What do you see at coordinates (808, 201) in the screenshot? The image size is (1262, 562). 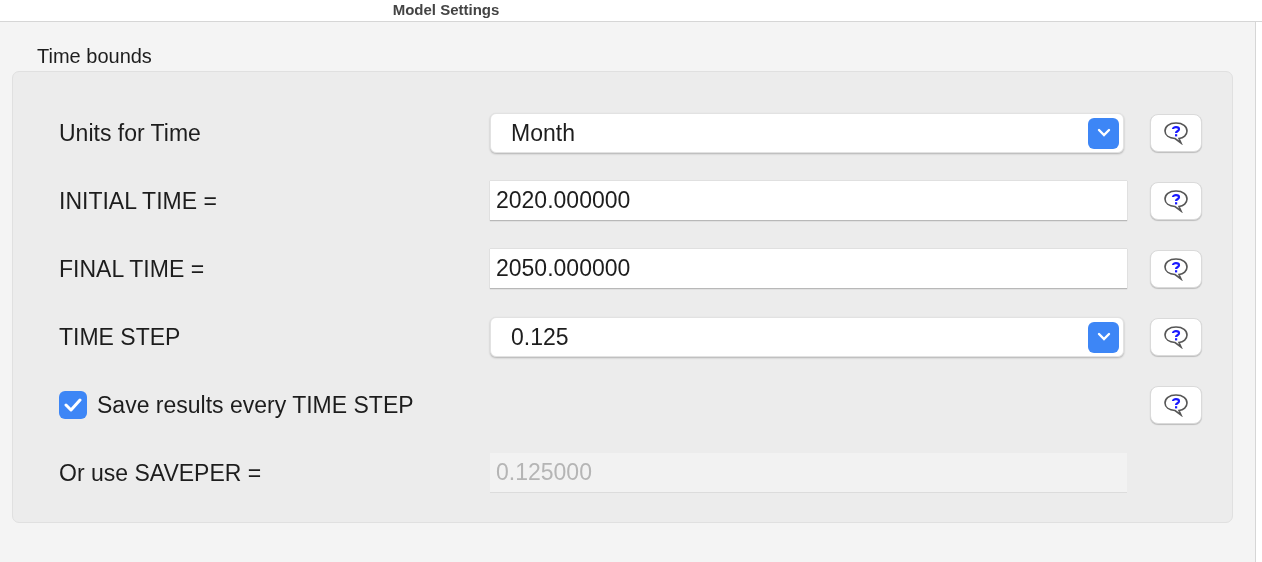 I see `text-field: 2020.000000` at bounding box center [808, 201].